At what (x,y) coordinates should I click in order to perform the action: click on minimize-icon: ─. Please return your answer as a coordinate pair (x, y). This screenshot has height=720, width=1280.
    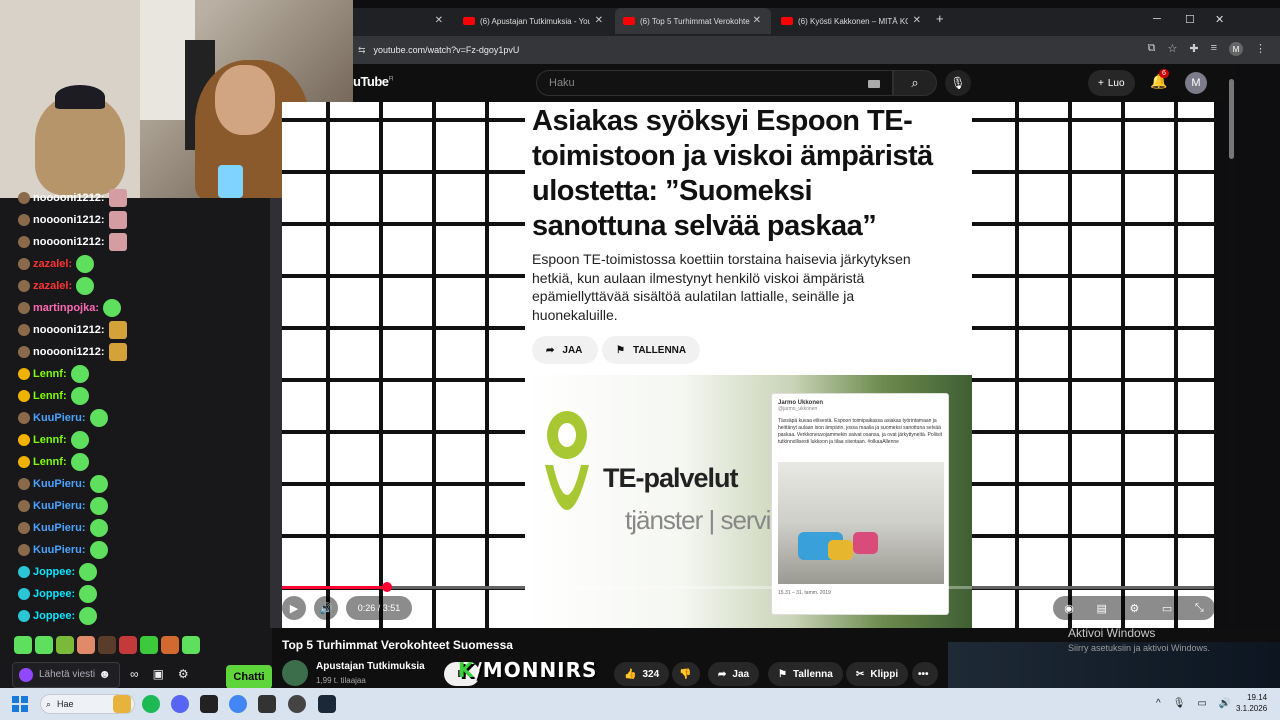
    Looking at the image, I should click on (1157, 19).